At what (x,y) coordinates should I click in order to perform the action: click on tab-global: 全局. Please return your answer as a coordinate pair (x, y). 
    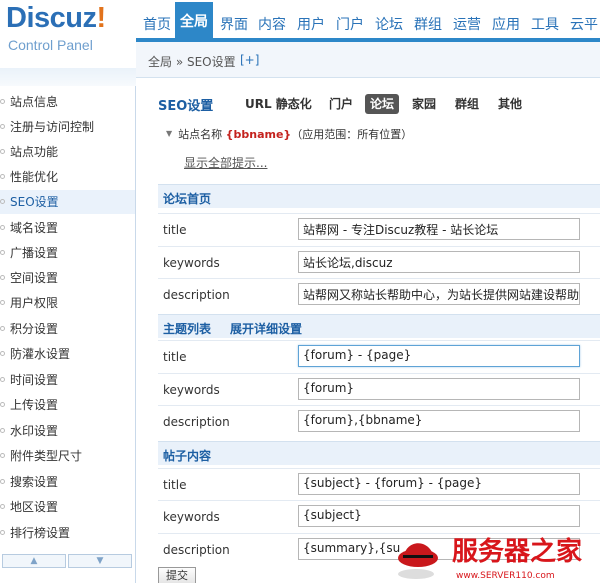
    Looking at the image, I should click on (194, 21).